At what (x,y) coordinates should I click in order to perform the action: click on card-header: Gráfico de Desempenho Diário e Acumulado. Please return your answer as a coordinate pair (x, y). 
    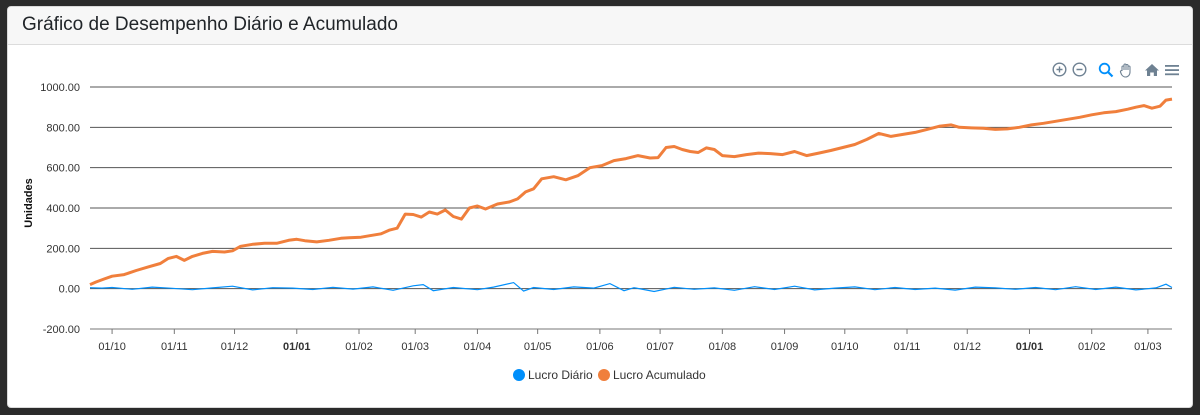
    Looking at the image, I should click on (600, 26).